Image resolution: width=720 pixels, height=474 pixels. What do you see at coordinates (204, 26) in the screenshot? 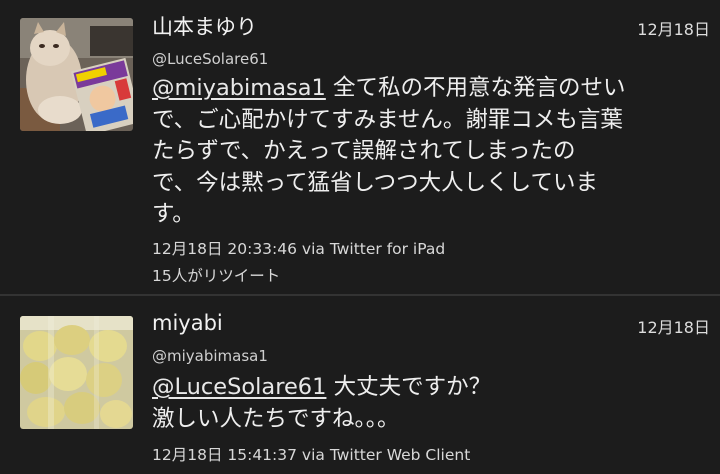
I see `display-name: 山本まゆり` at bounding box center [204, 26].